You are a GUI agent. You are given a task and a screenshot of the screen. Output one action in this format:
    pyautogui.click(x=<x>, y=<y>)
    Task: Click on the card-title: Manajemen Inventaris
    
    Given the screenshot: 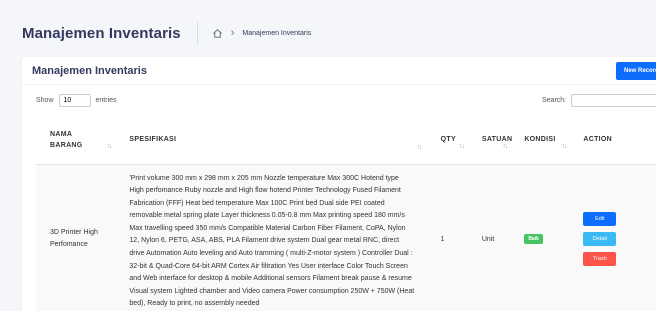 What is the action you would take?
    pyautogui.click(x=89, y=70)
    